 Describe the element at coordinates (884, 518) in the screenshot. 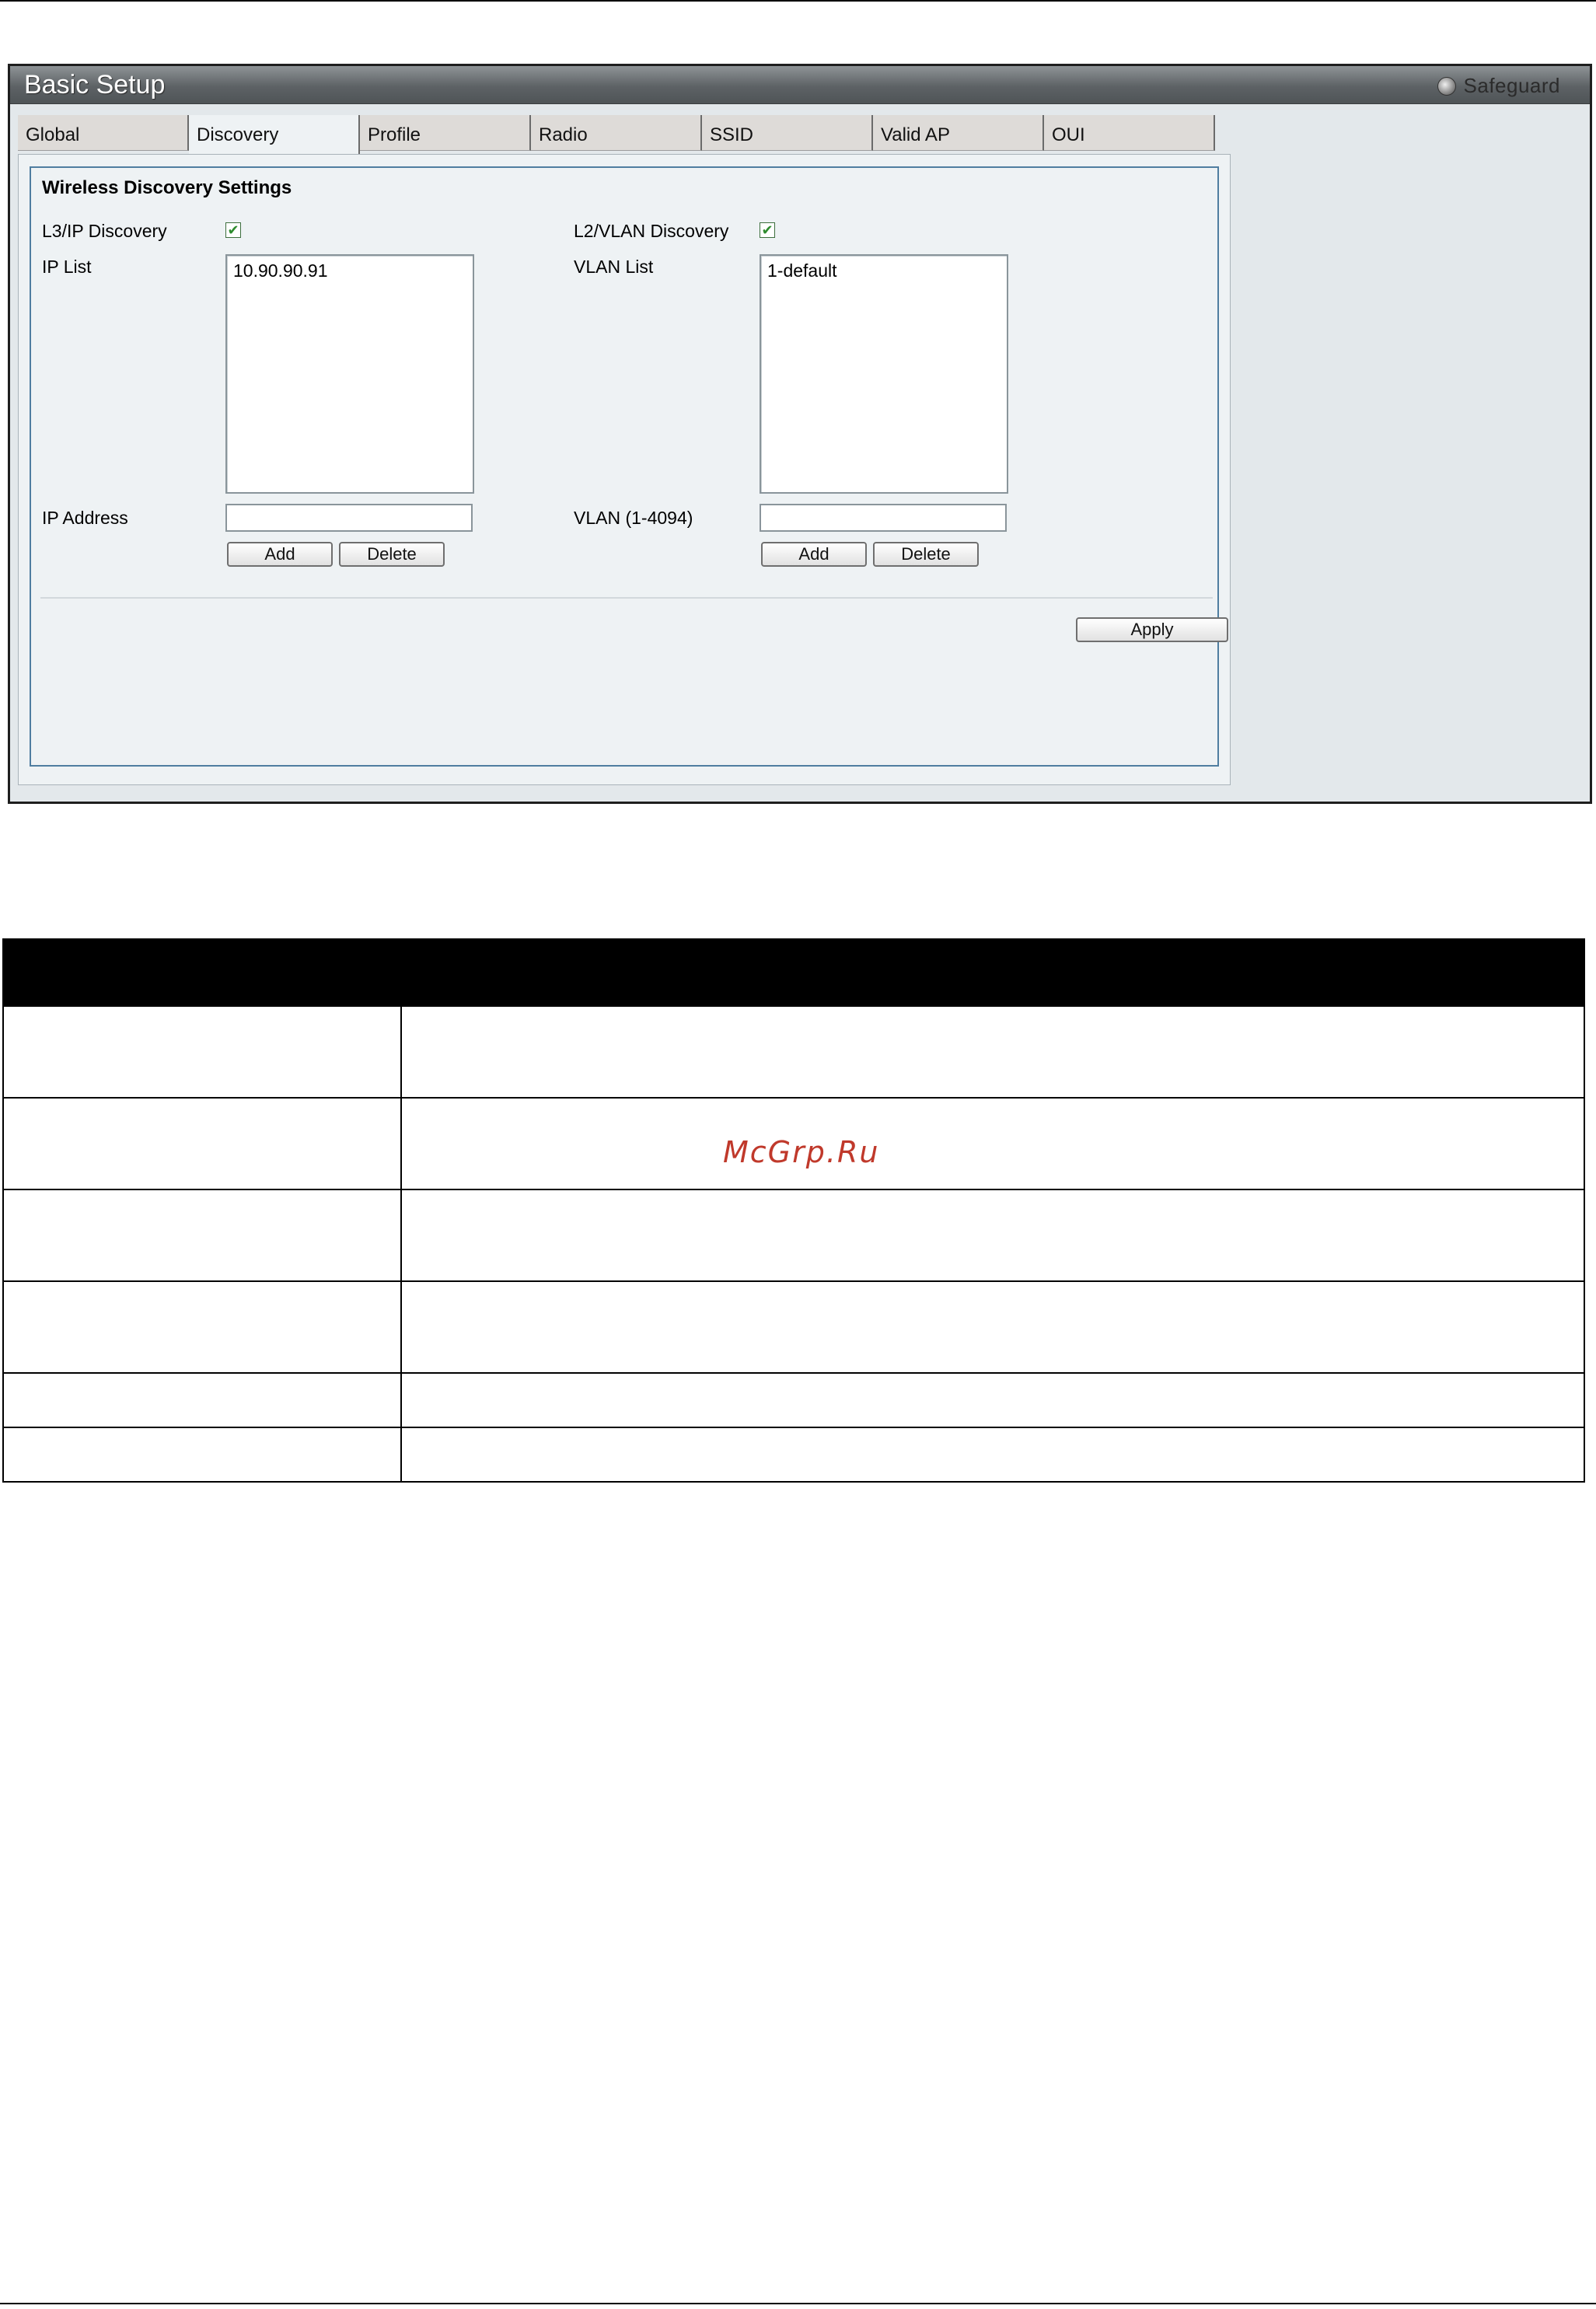

I see `vlan-id-input` at that location.